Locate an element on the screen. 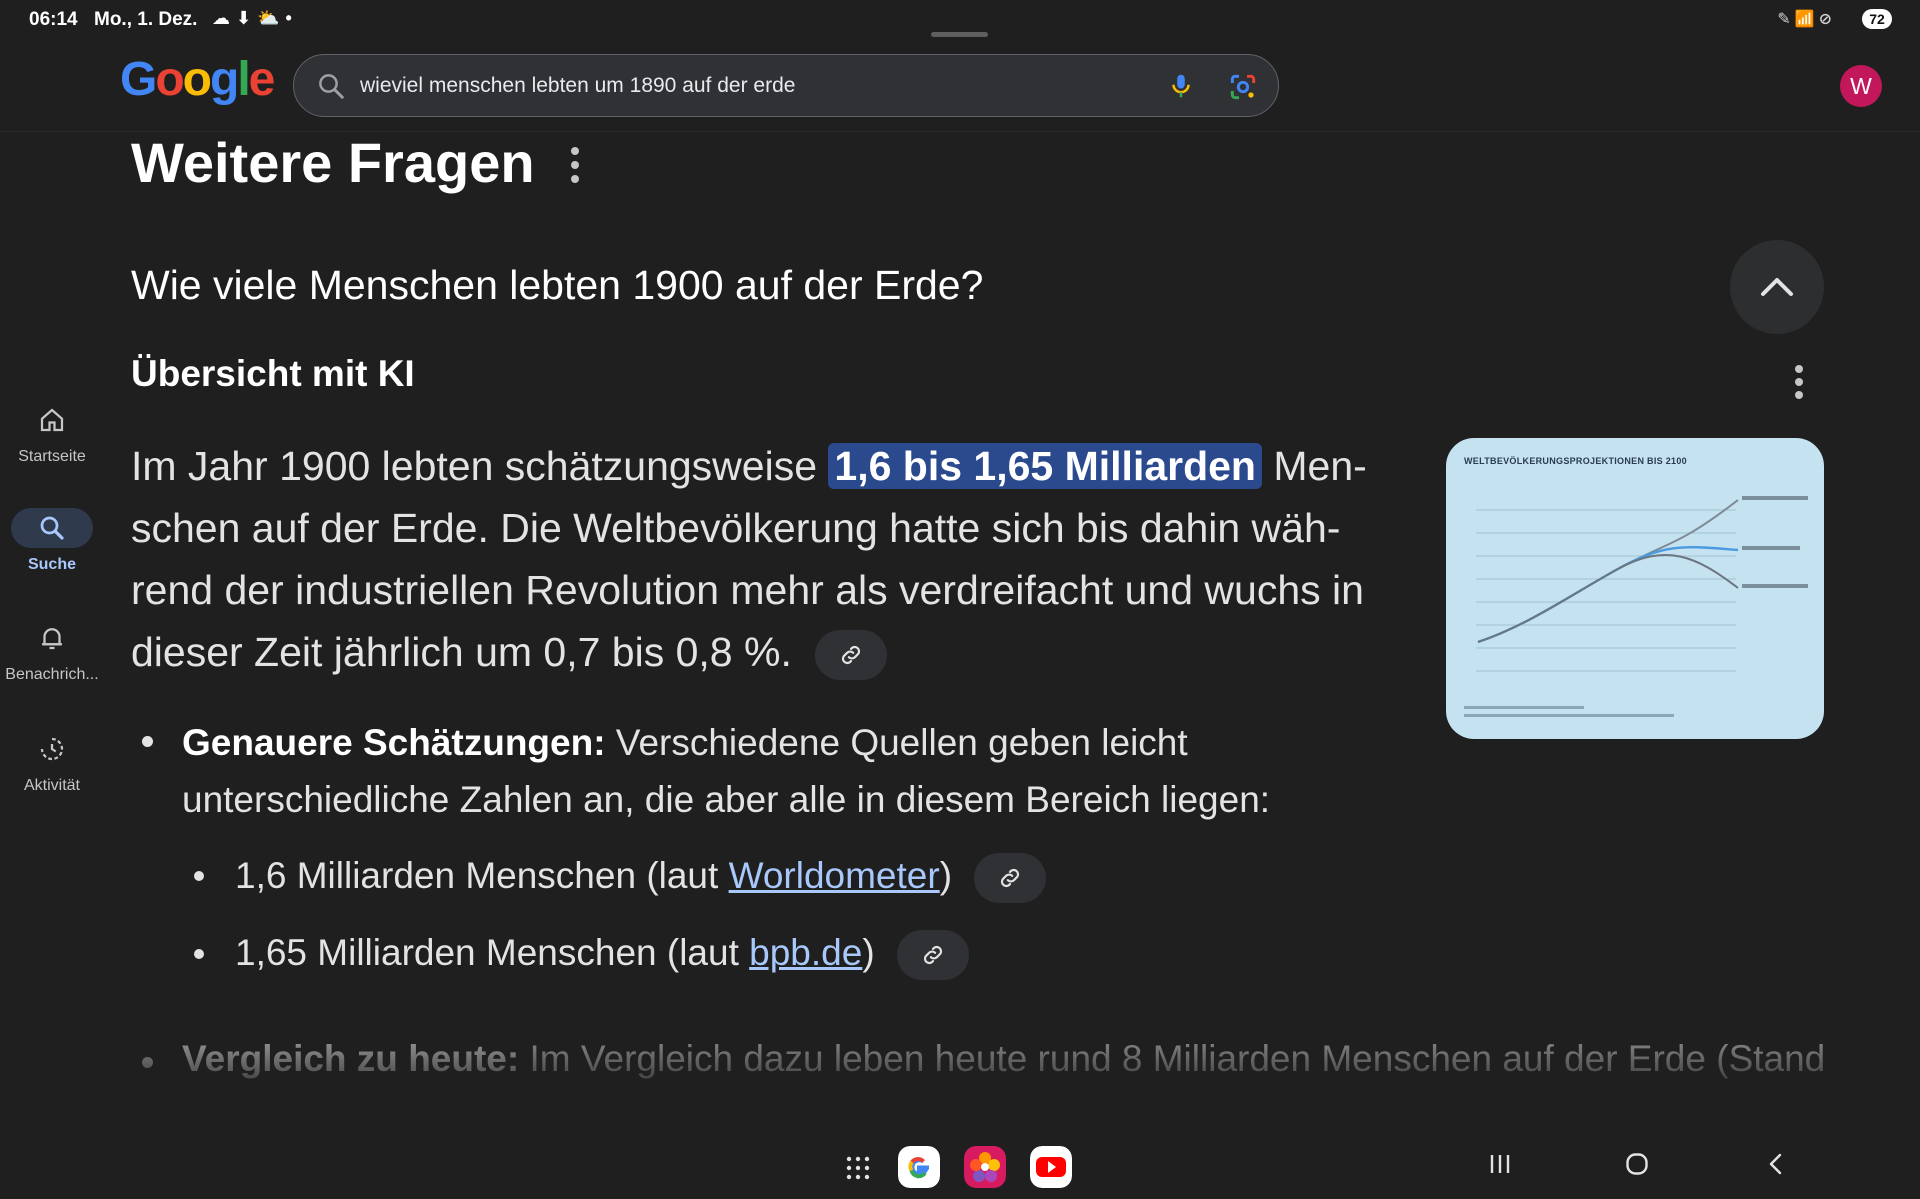 The width and height of the screenshot is (1920, 1199). google-app-icon is located at coordinates (919, 1167).